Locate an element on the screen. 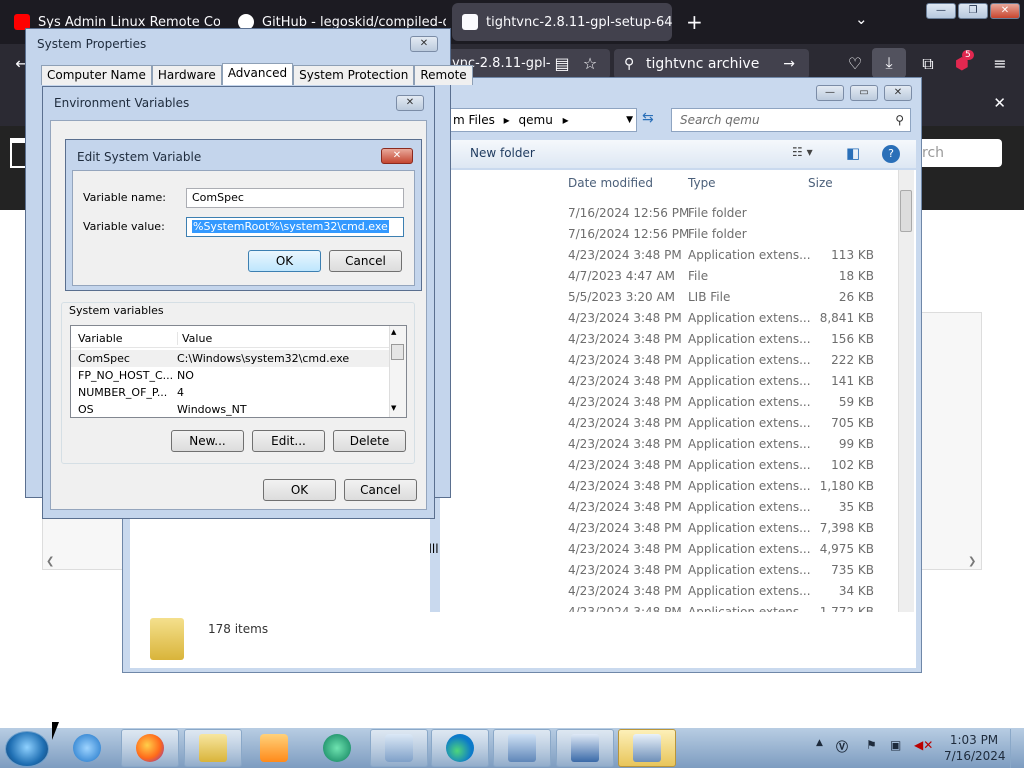 The image size is (1024, 768). explorer-search-input: Search qemu ⚲ is located at coordinates (791, 120).